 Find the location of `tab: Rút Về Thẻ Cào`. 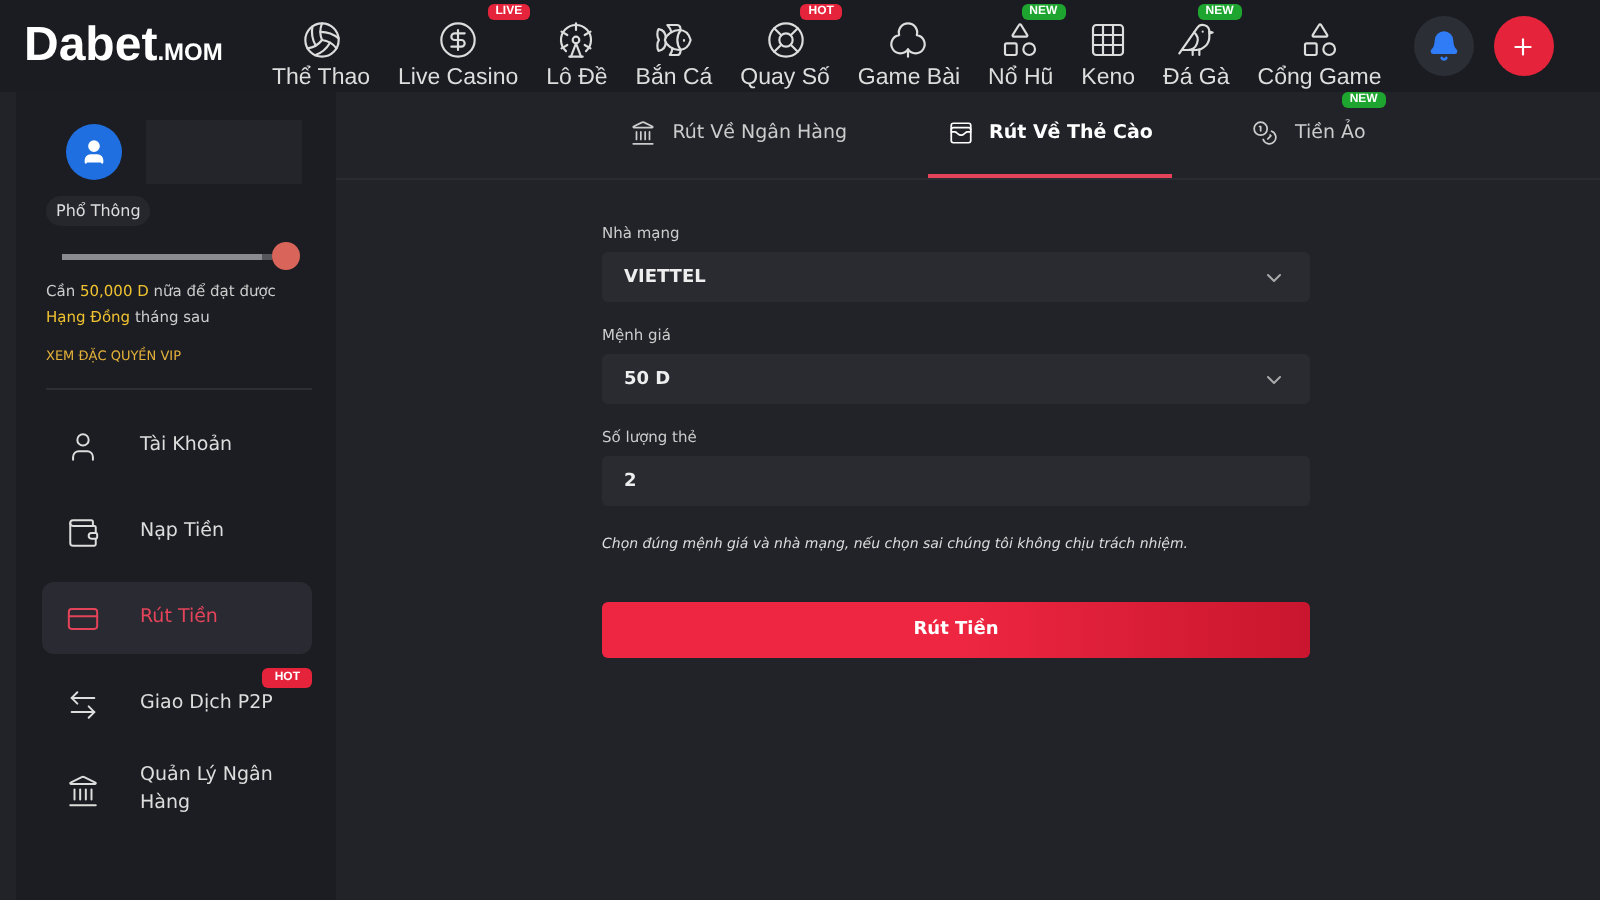

tab: Rút Về Thẻ Cào is located at coordinates (1050, 135).